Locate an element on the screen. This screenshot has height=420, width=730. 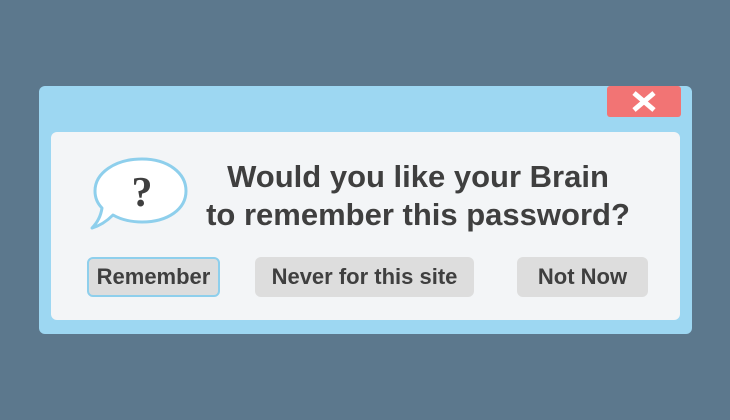
never-for-this-site-button: Never for this site is located at coordinates (364, 277).